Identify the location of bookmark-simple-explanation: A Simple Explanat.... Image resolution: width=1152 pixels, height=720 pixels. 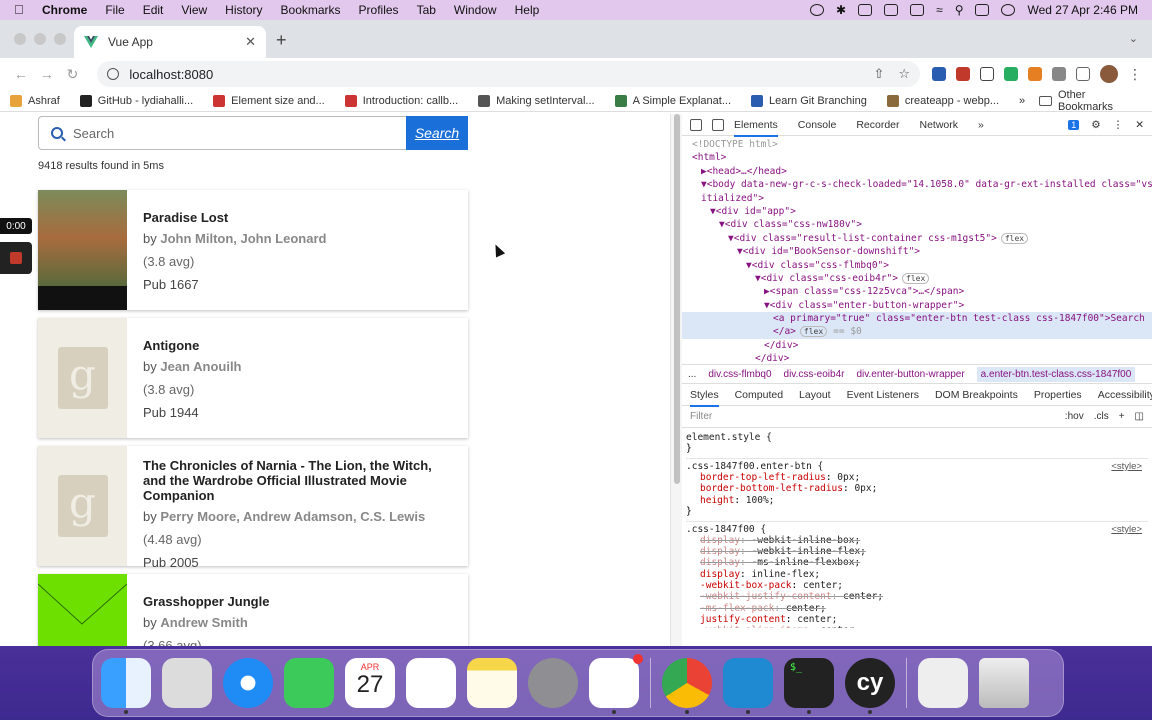
(672, 100).